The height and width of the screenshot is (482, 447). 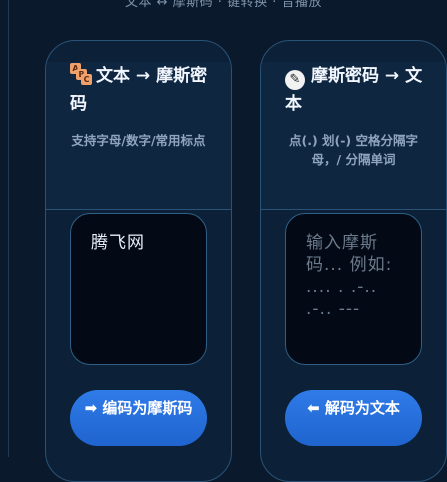 I want to click on page-left-border, so click(x=8, y=228).